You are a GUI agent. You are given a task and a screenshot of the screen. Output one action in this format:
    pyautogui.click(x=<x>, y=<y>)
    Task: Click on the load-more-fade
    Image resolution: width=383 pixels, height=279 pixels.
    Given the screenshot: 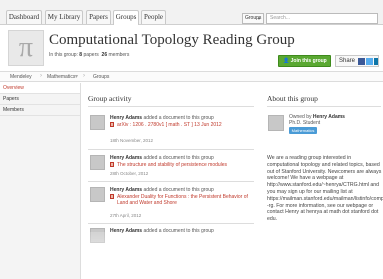 What is the action you would take?
    pyautogui.click(x=172, y=255)
    